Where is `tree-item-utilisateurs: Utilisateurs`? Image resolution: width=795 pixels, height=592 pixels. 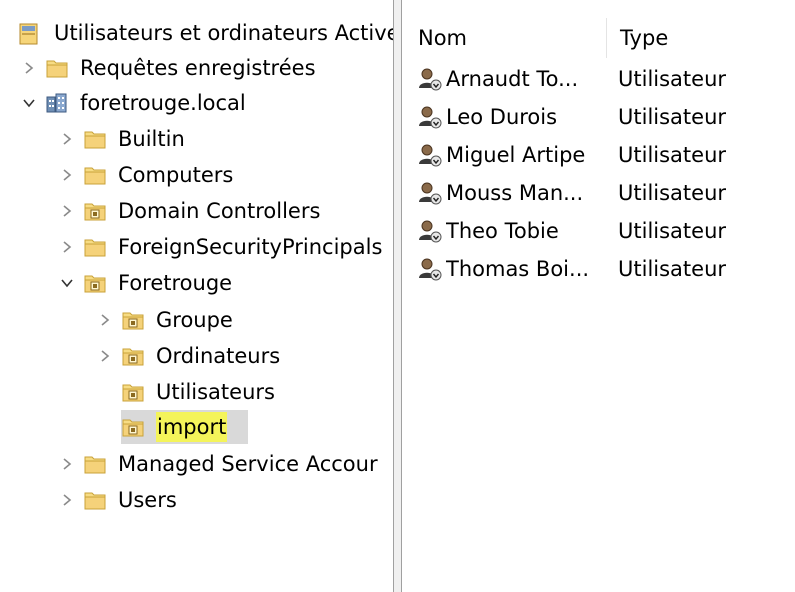 tree-item-utilisateurs: Utilisateurs is located at coordinates (186, 392).